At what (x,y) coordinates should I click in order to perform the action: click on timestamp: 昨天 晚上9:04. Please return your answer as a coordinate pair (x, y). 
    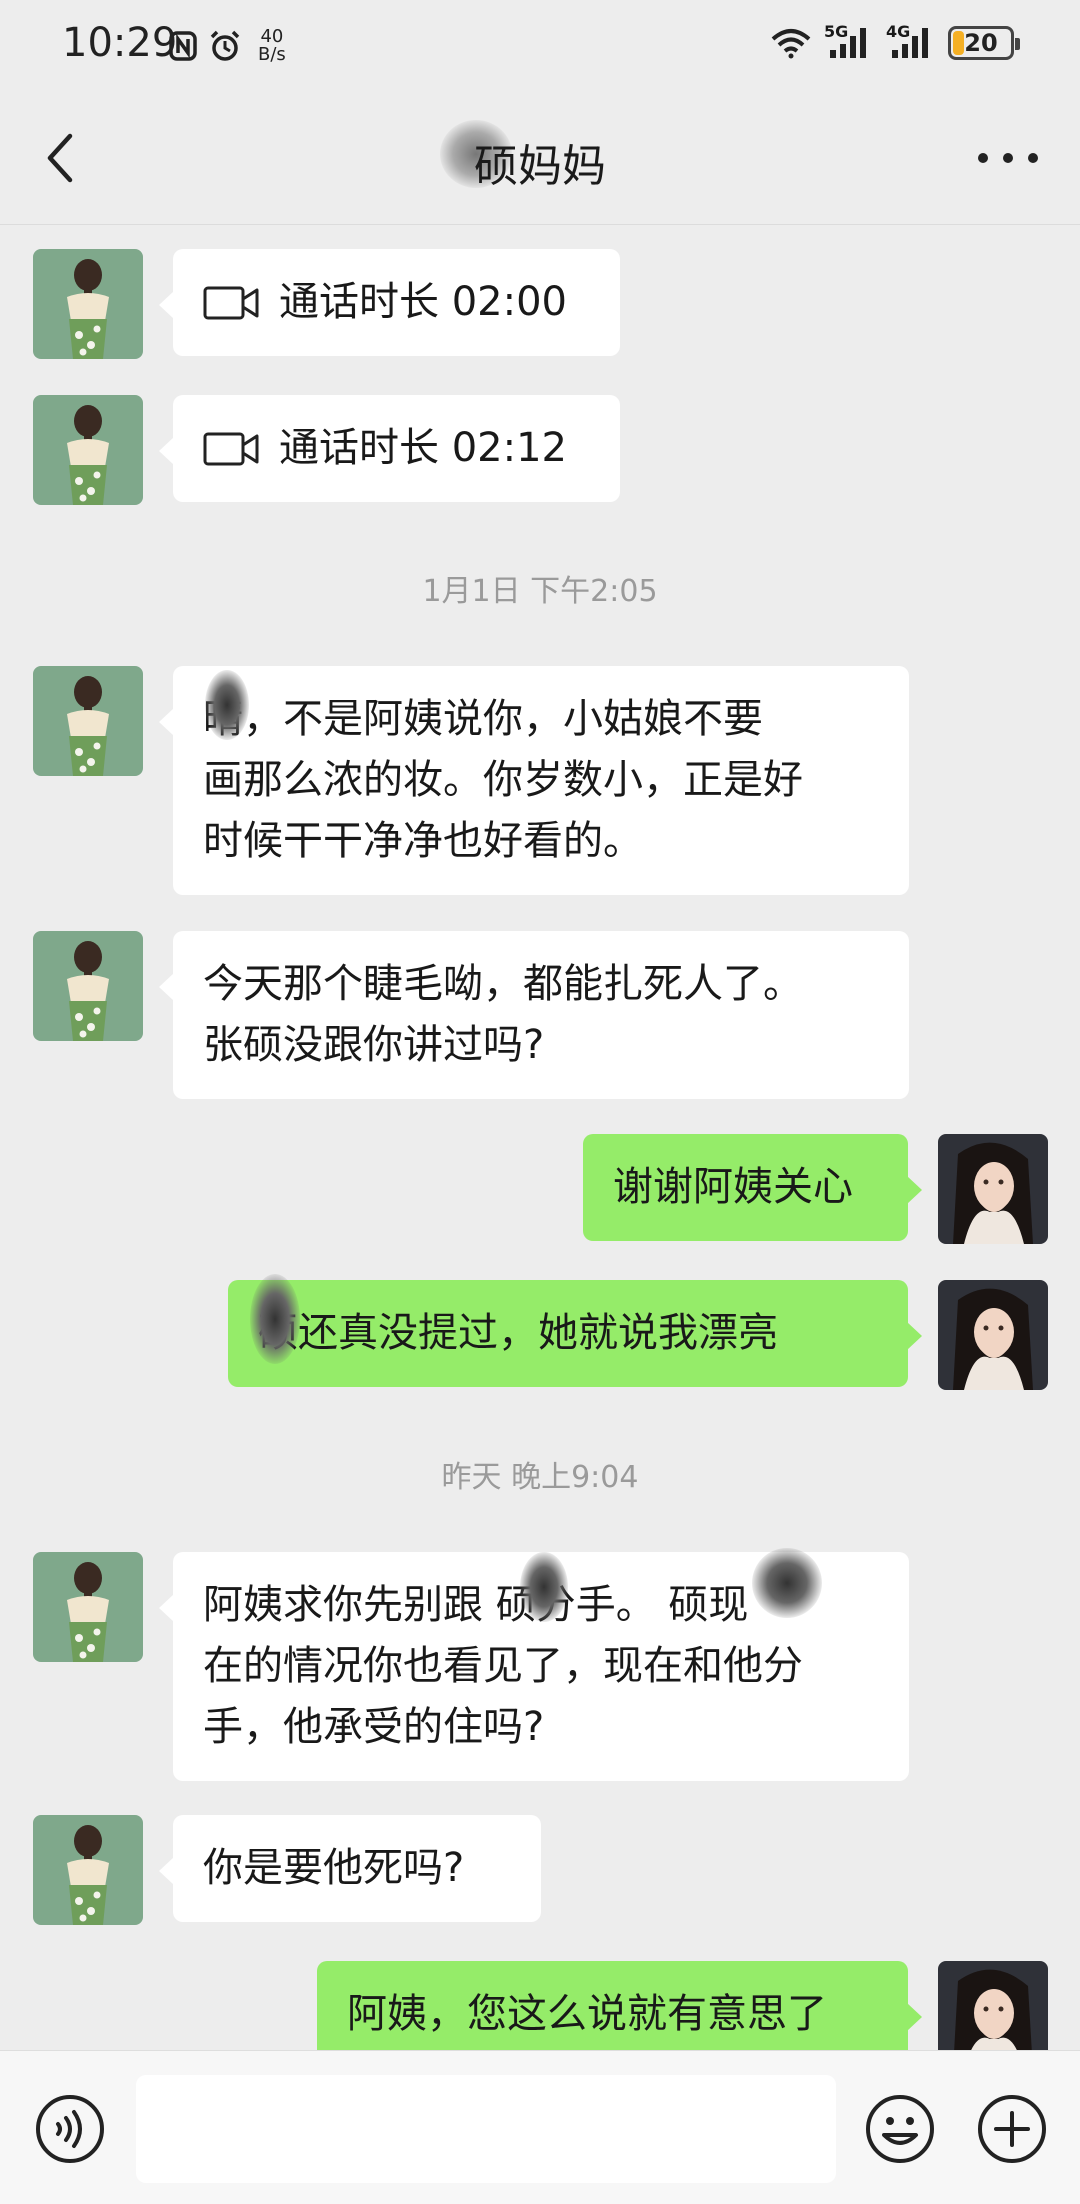
    Looking at the image, I should click on (540, 1477).